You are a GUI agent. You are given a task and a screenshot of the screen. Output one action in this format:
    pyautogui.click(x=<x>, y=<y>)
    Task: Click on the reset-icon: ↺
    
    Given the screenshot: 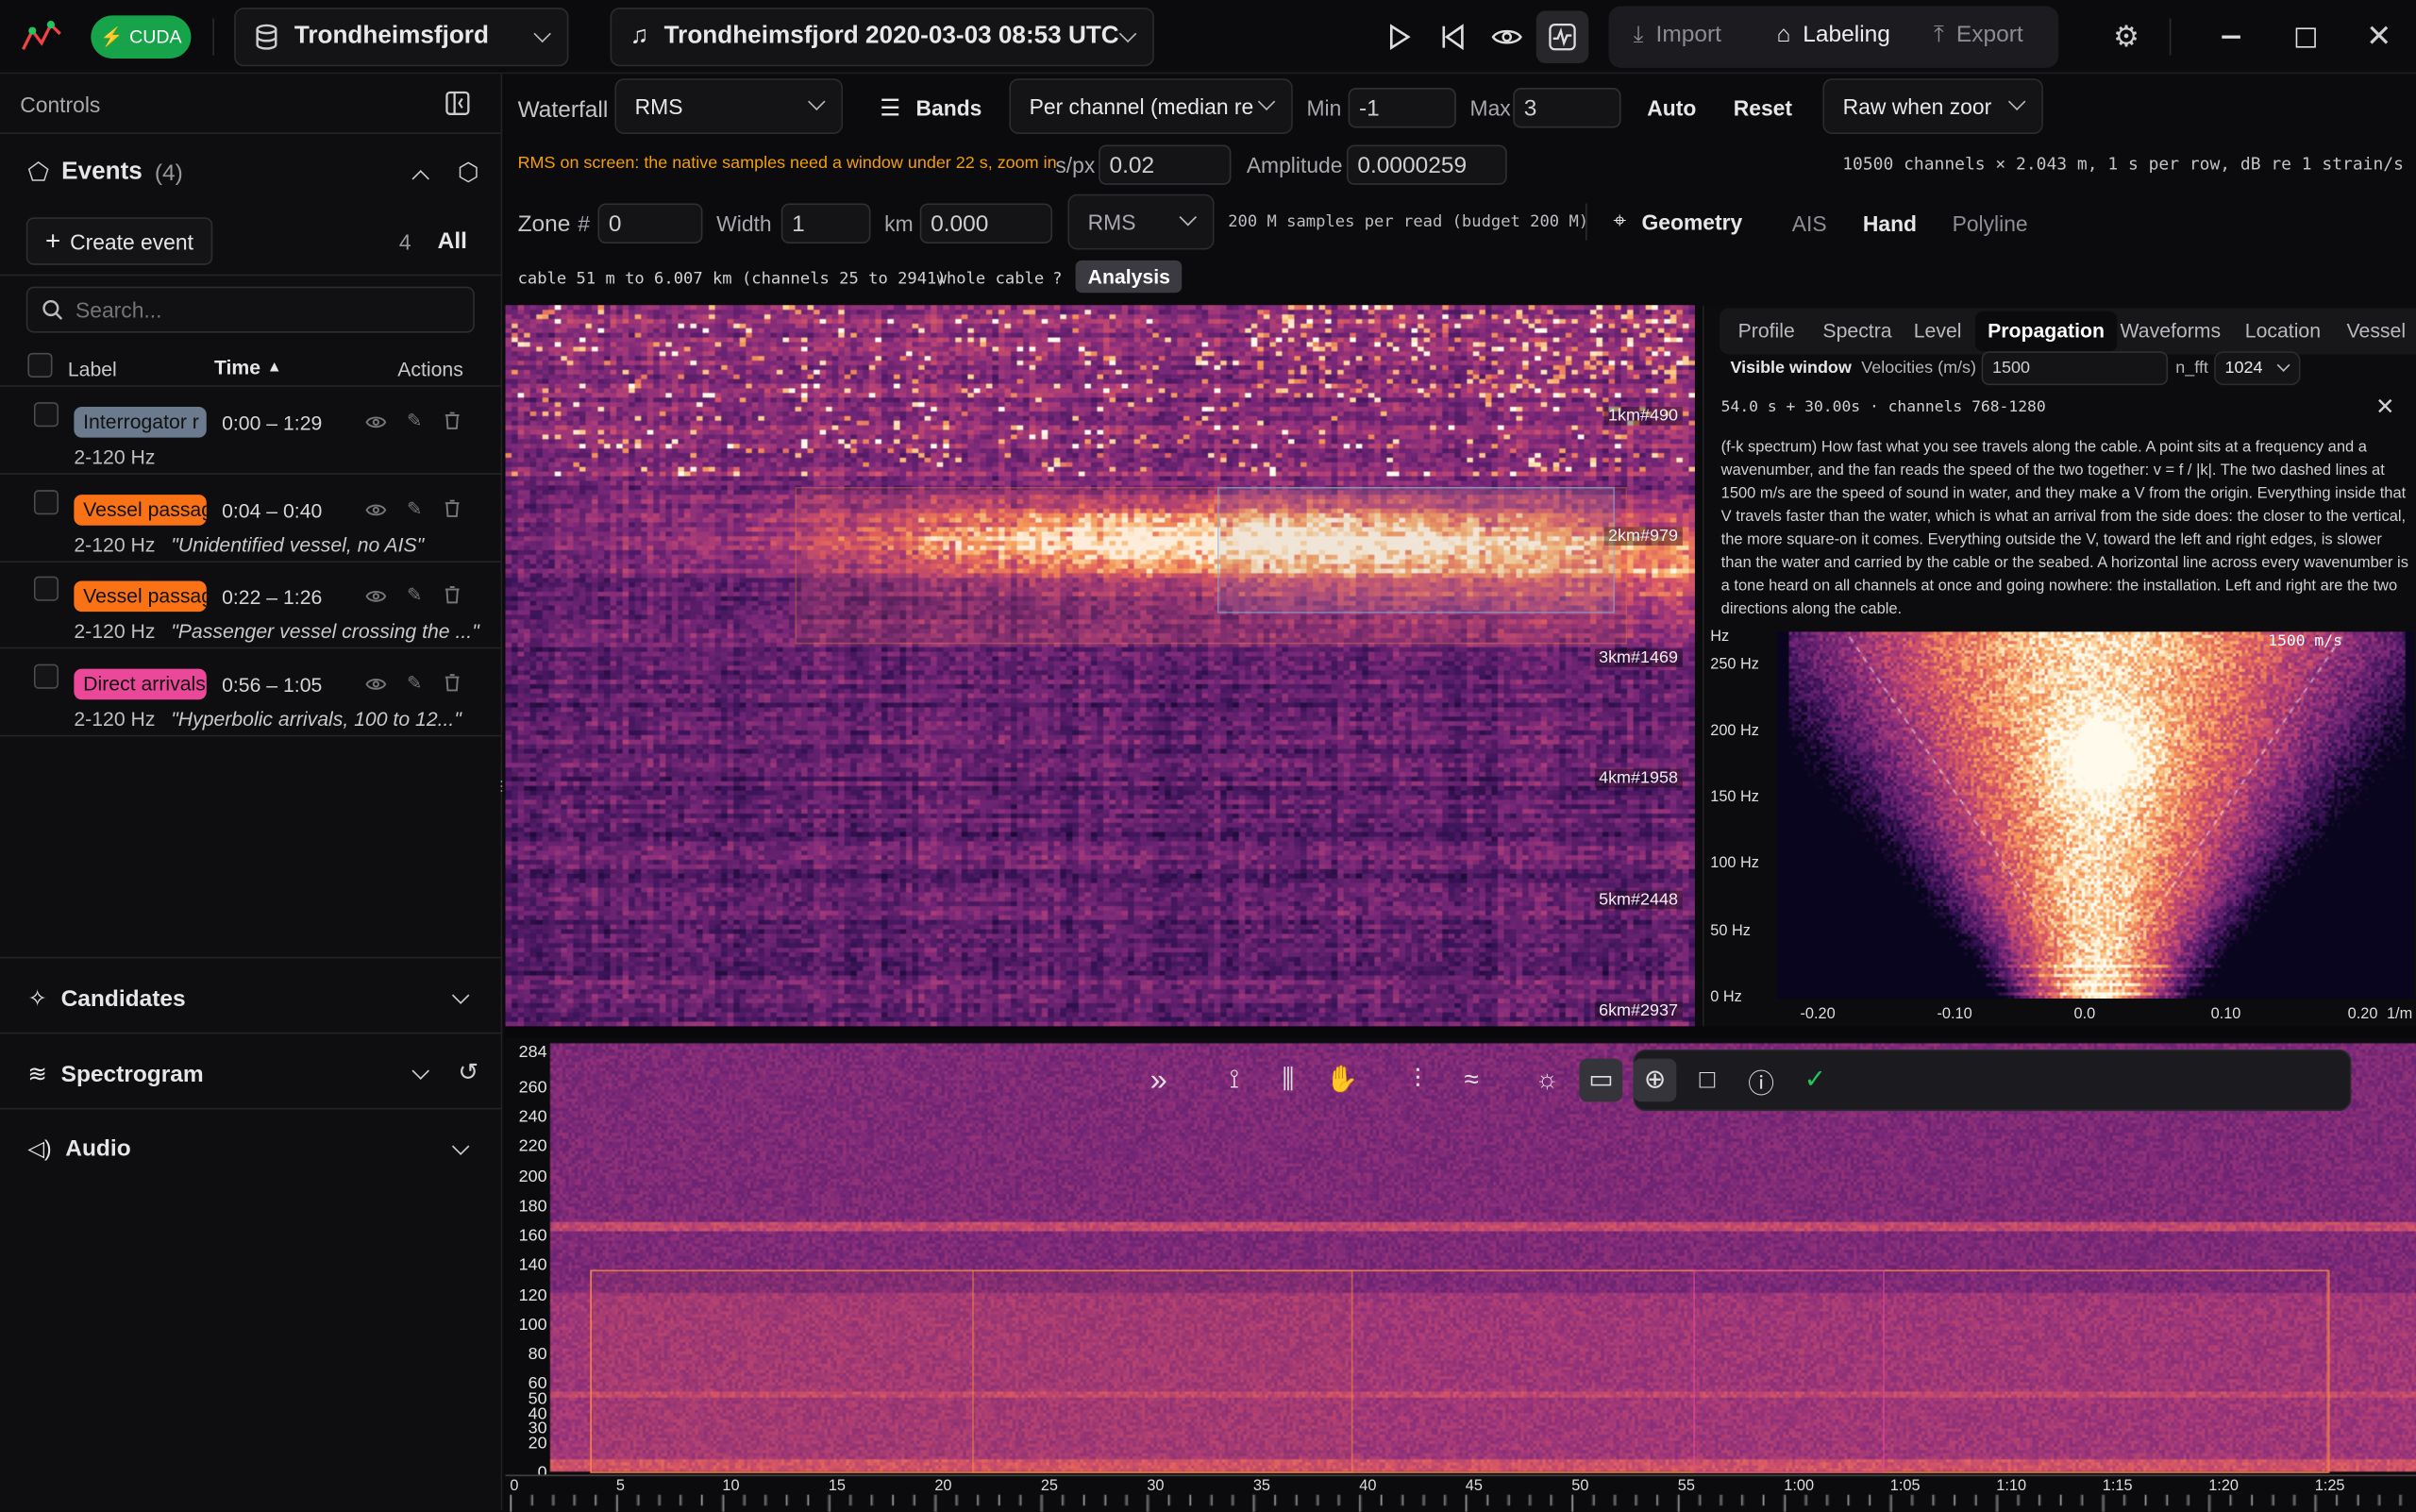 What is the action you would take?
    pyautogui.click(x=469, y=1072)
    